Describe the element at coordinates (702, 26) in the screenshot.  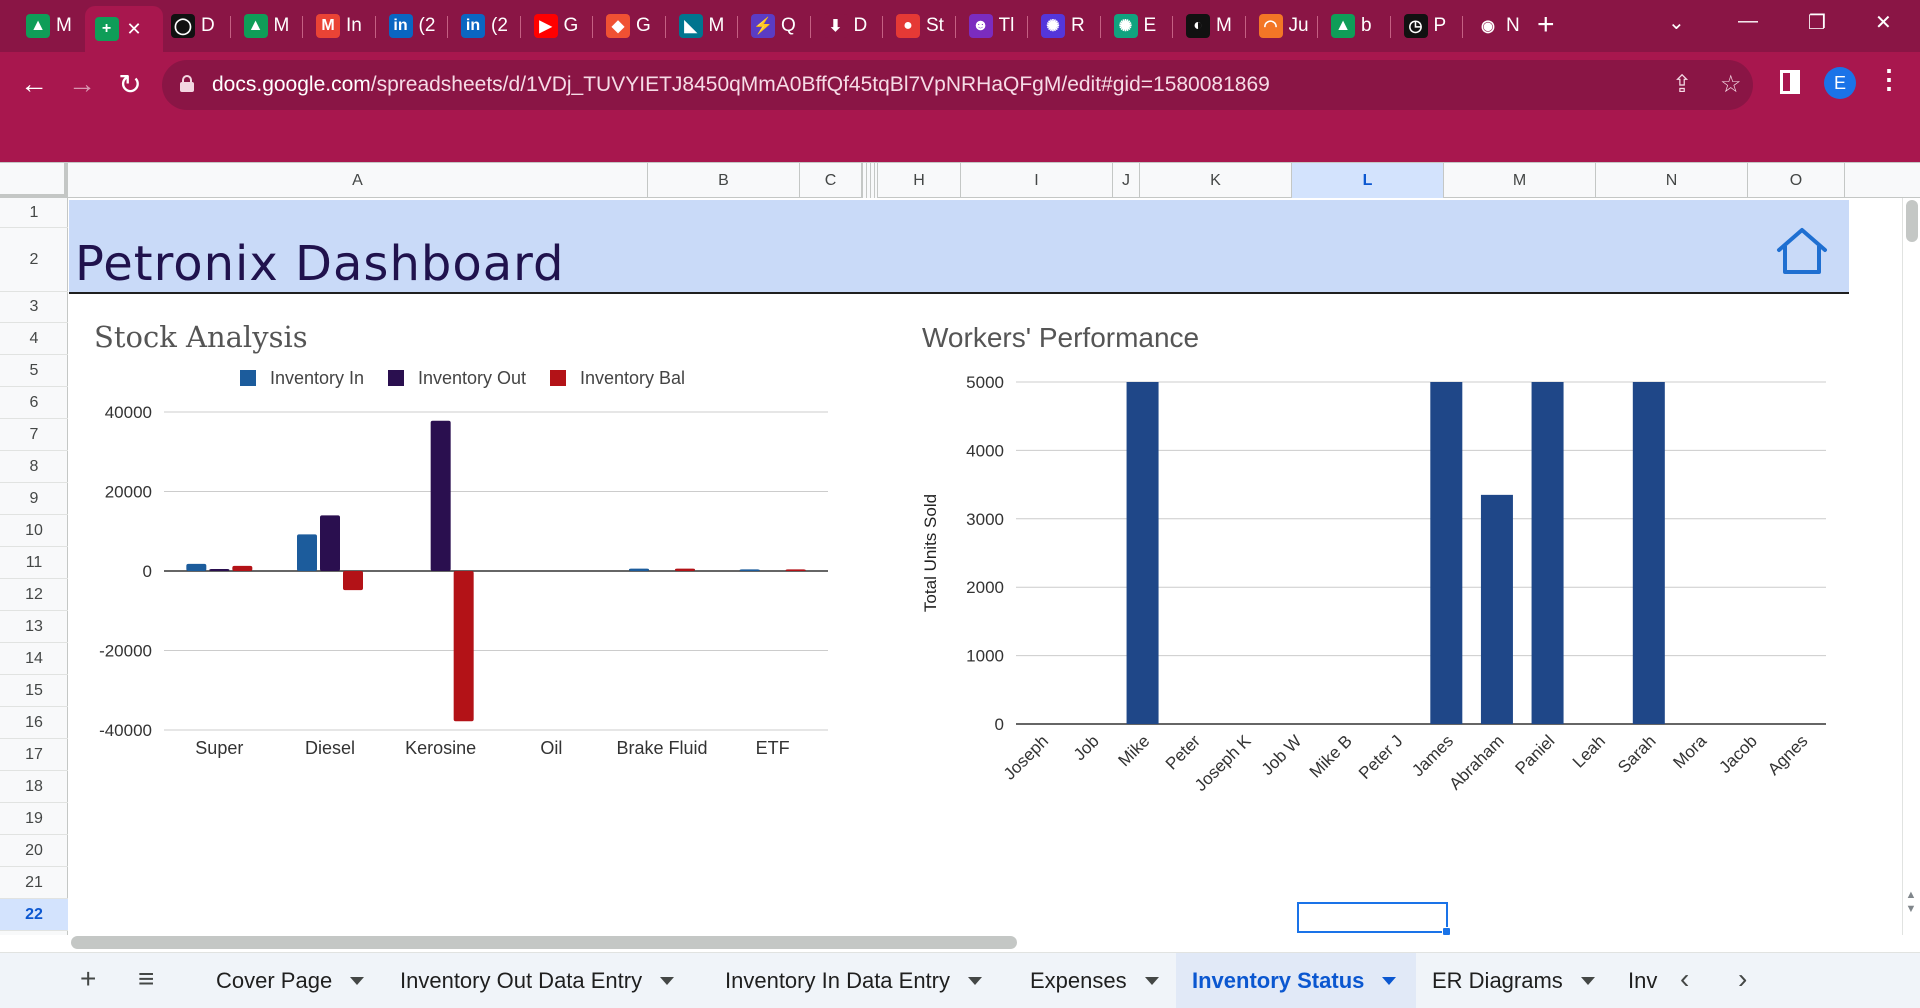
I see `browser-tab: ◣ M` at that location.